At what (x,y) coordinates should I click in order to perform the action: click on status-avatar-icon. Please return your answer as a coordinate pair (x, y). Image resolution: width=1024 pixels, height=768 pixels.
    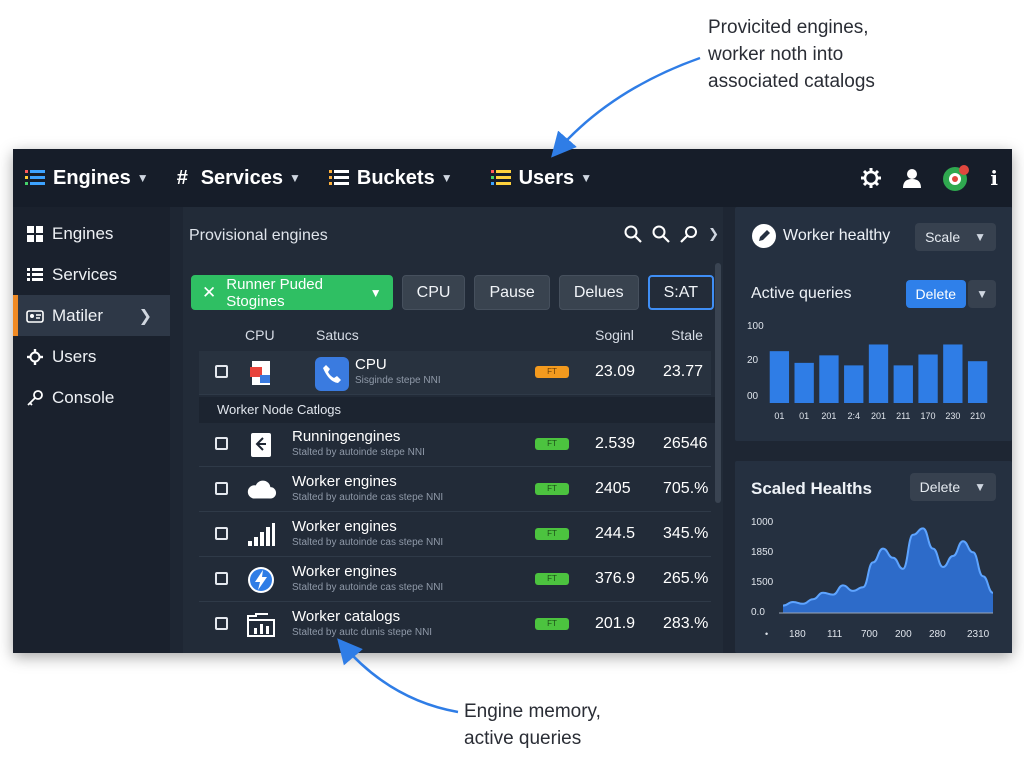
    Looking at the image, I should click on (956, 178).